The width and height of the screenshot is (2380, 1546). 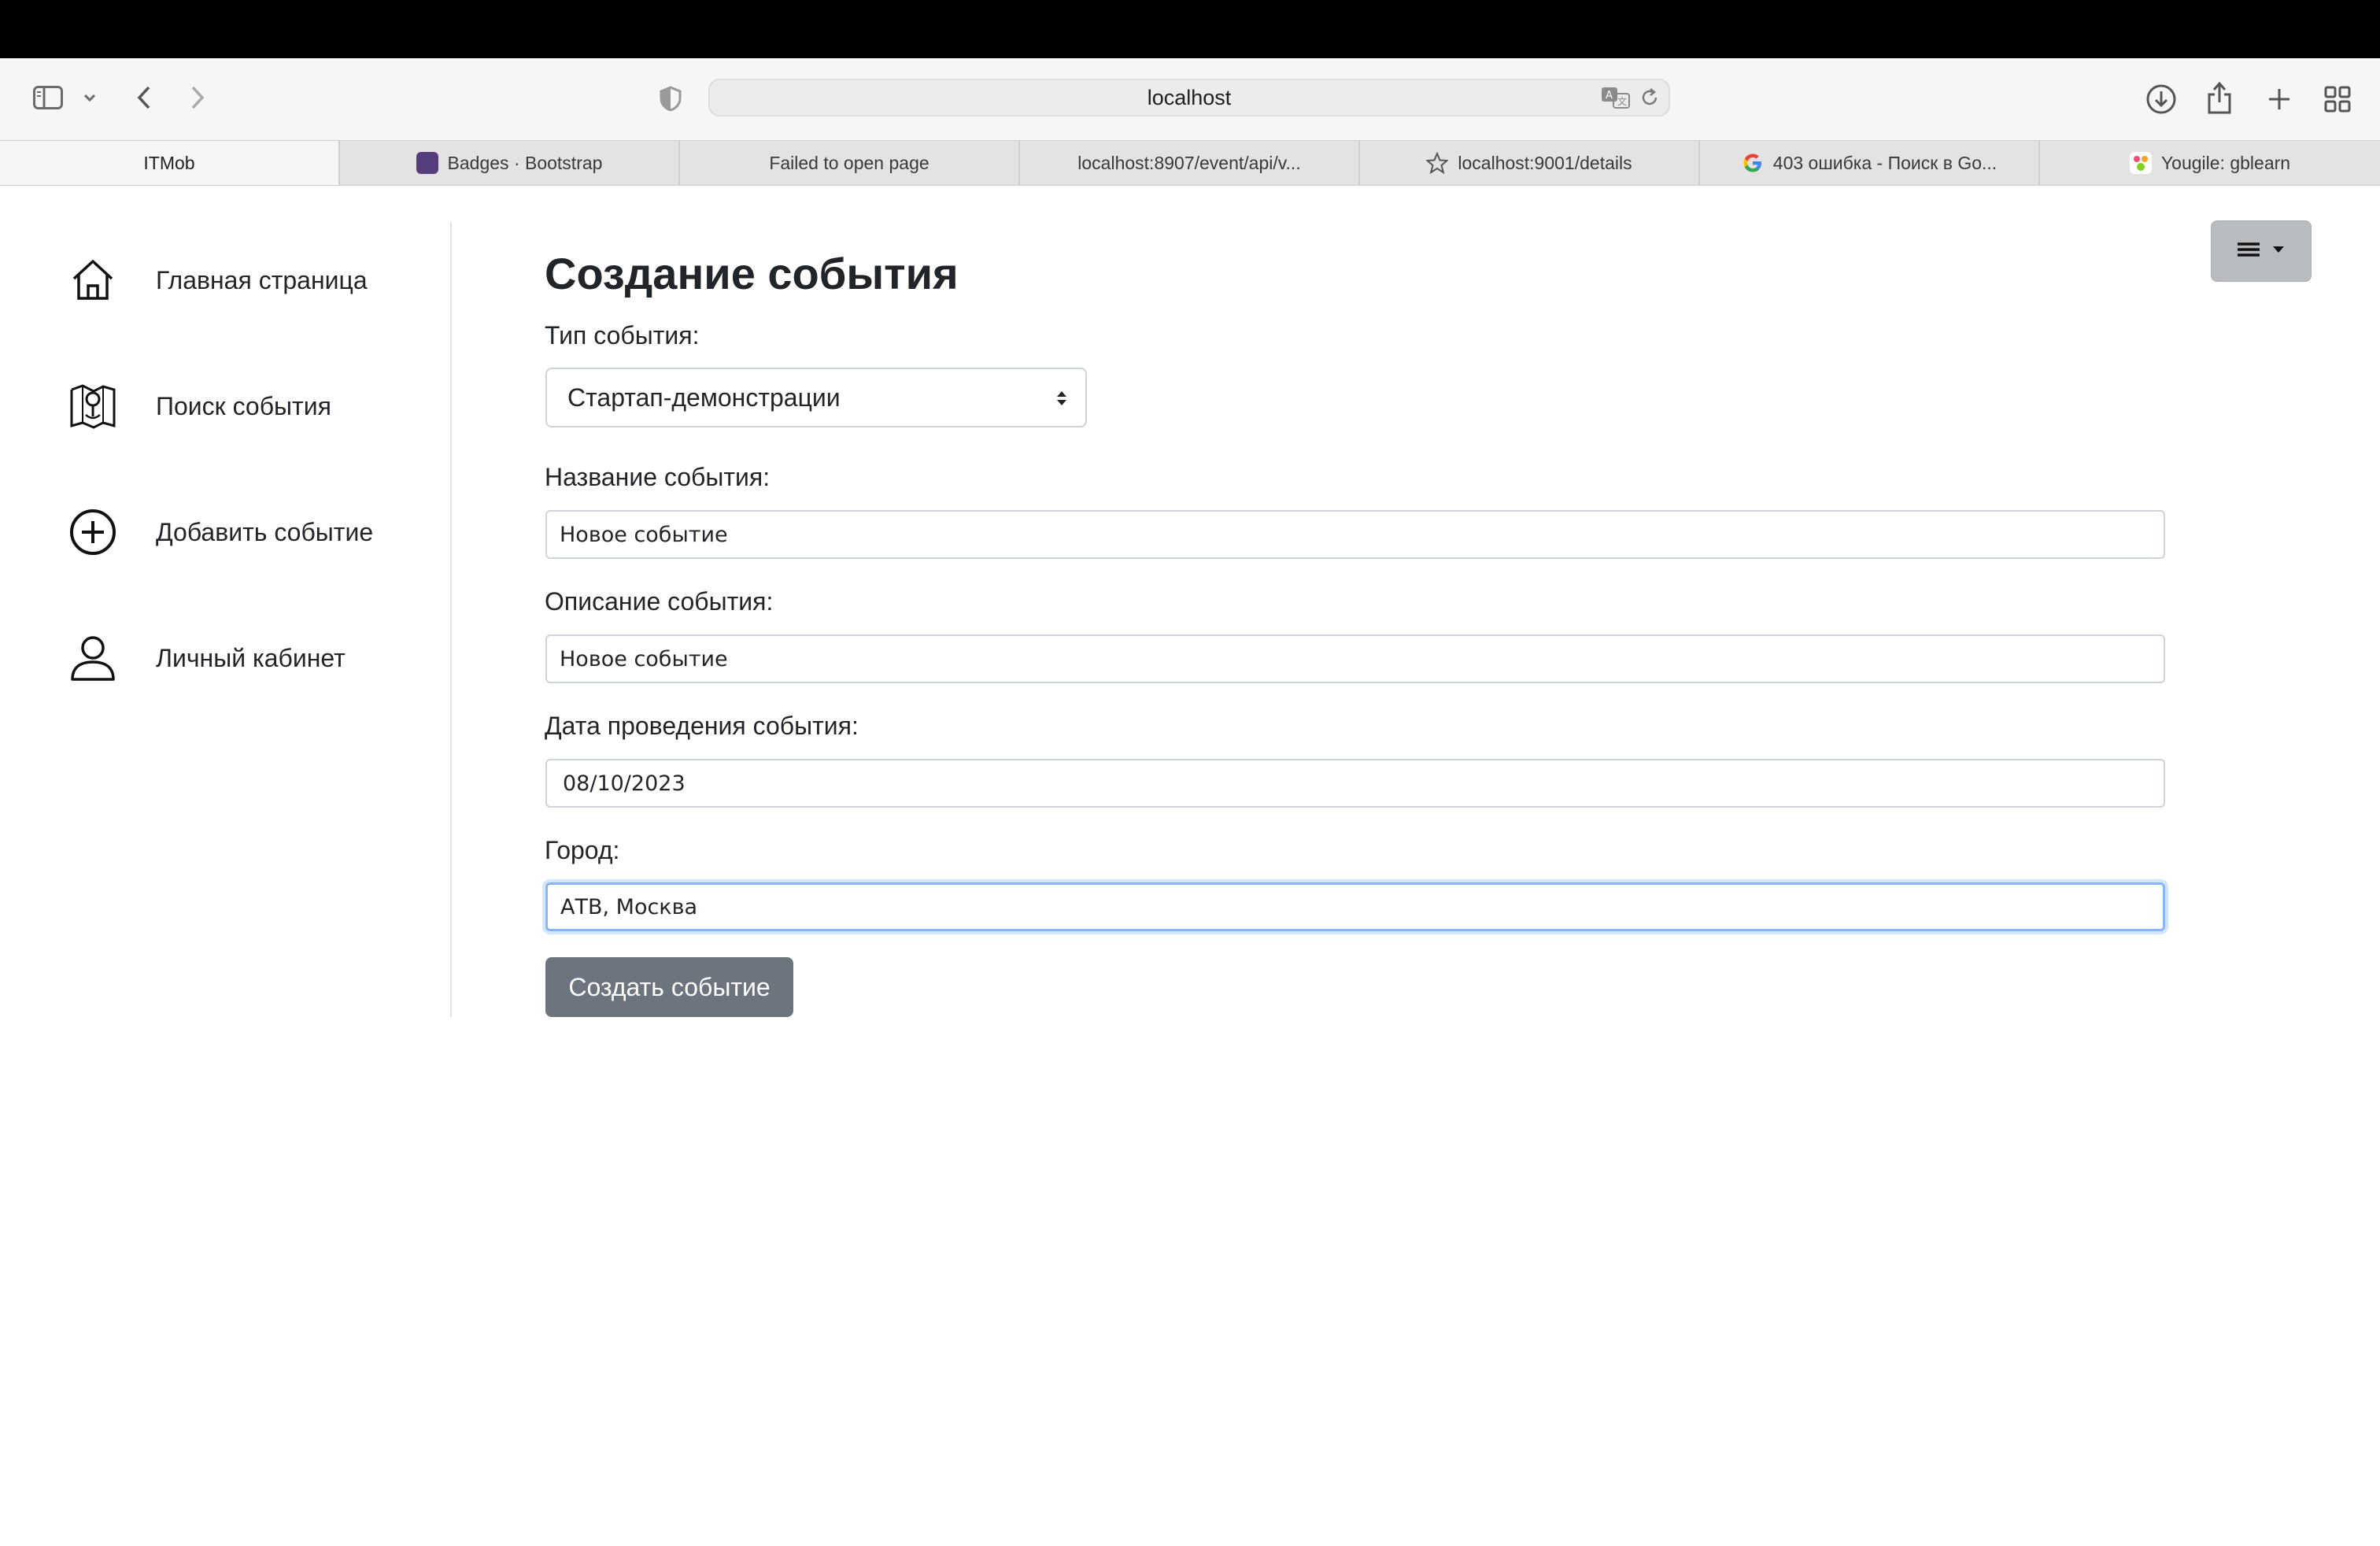 I want to click on event-date-label: Дата проведения события:, so click(x=702, y=726).